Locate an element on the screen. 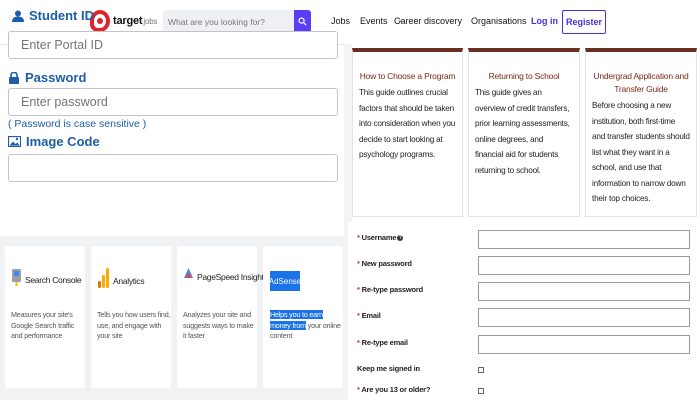 This screenshot has width=700, height=400. search-console-icon is located at coordinates (16, 279).